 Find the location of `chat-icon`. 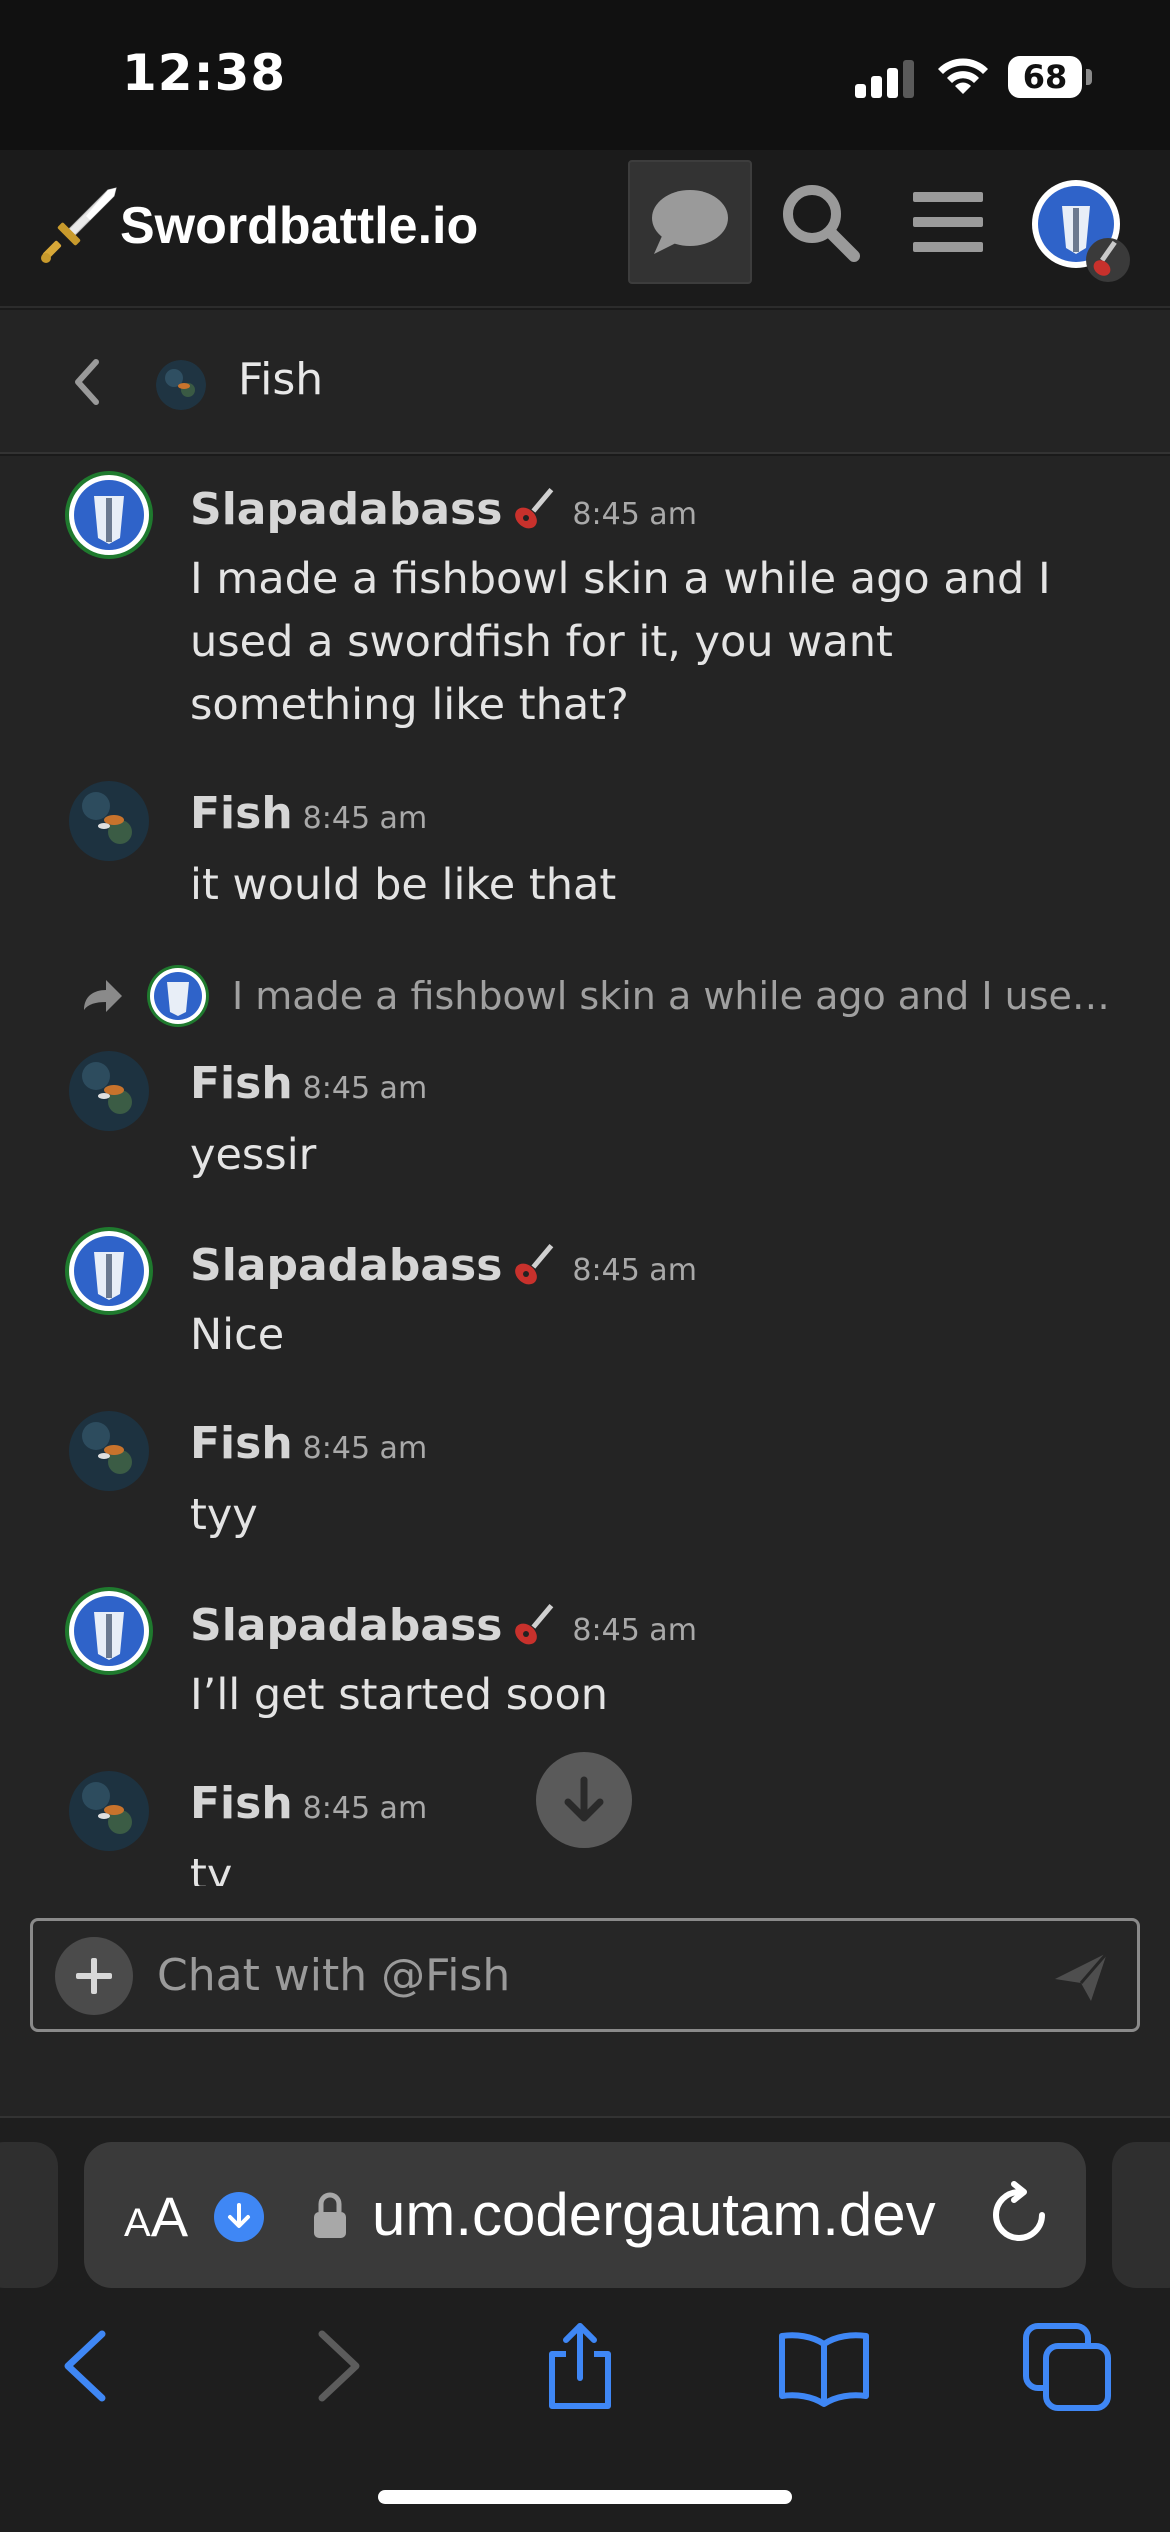

chat-icon is located at coordinates (690, 222).